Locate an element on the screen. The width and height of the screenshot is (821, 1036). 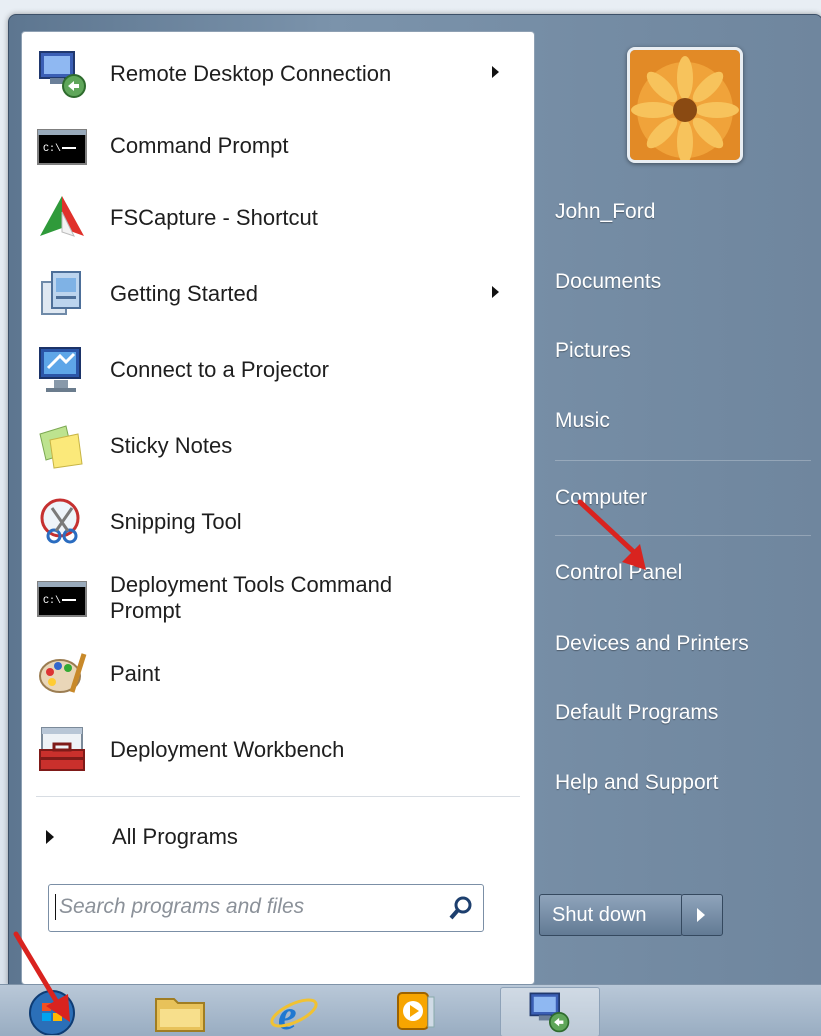
program-label: Snipping Tool is located at coordinates (176, 521).